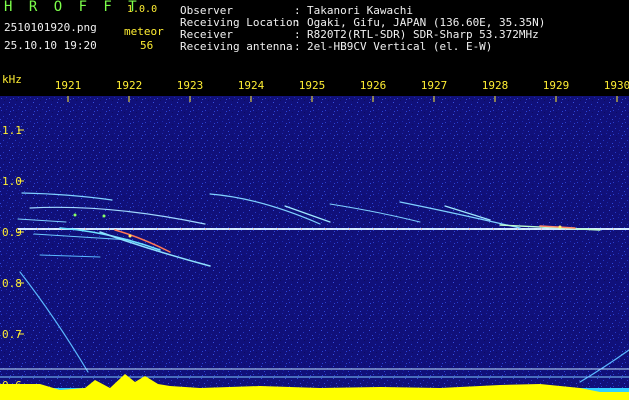 This screenshot has width=629, height=400. I want to click on time-tick-label: 1921, so click(68, 85).